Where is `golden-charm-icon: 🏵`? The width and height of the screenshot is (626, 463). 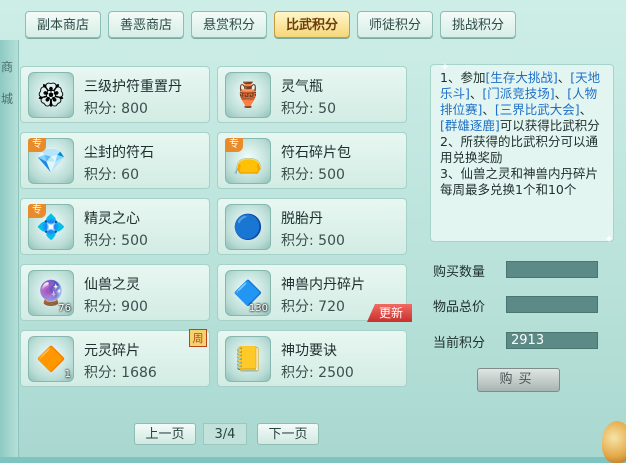
golden-charm-icon: 🏵 is located at coordinates (51, 95).